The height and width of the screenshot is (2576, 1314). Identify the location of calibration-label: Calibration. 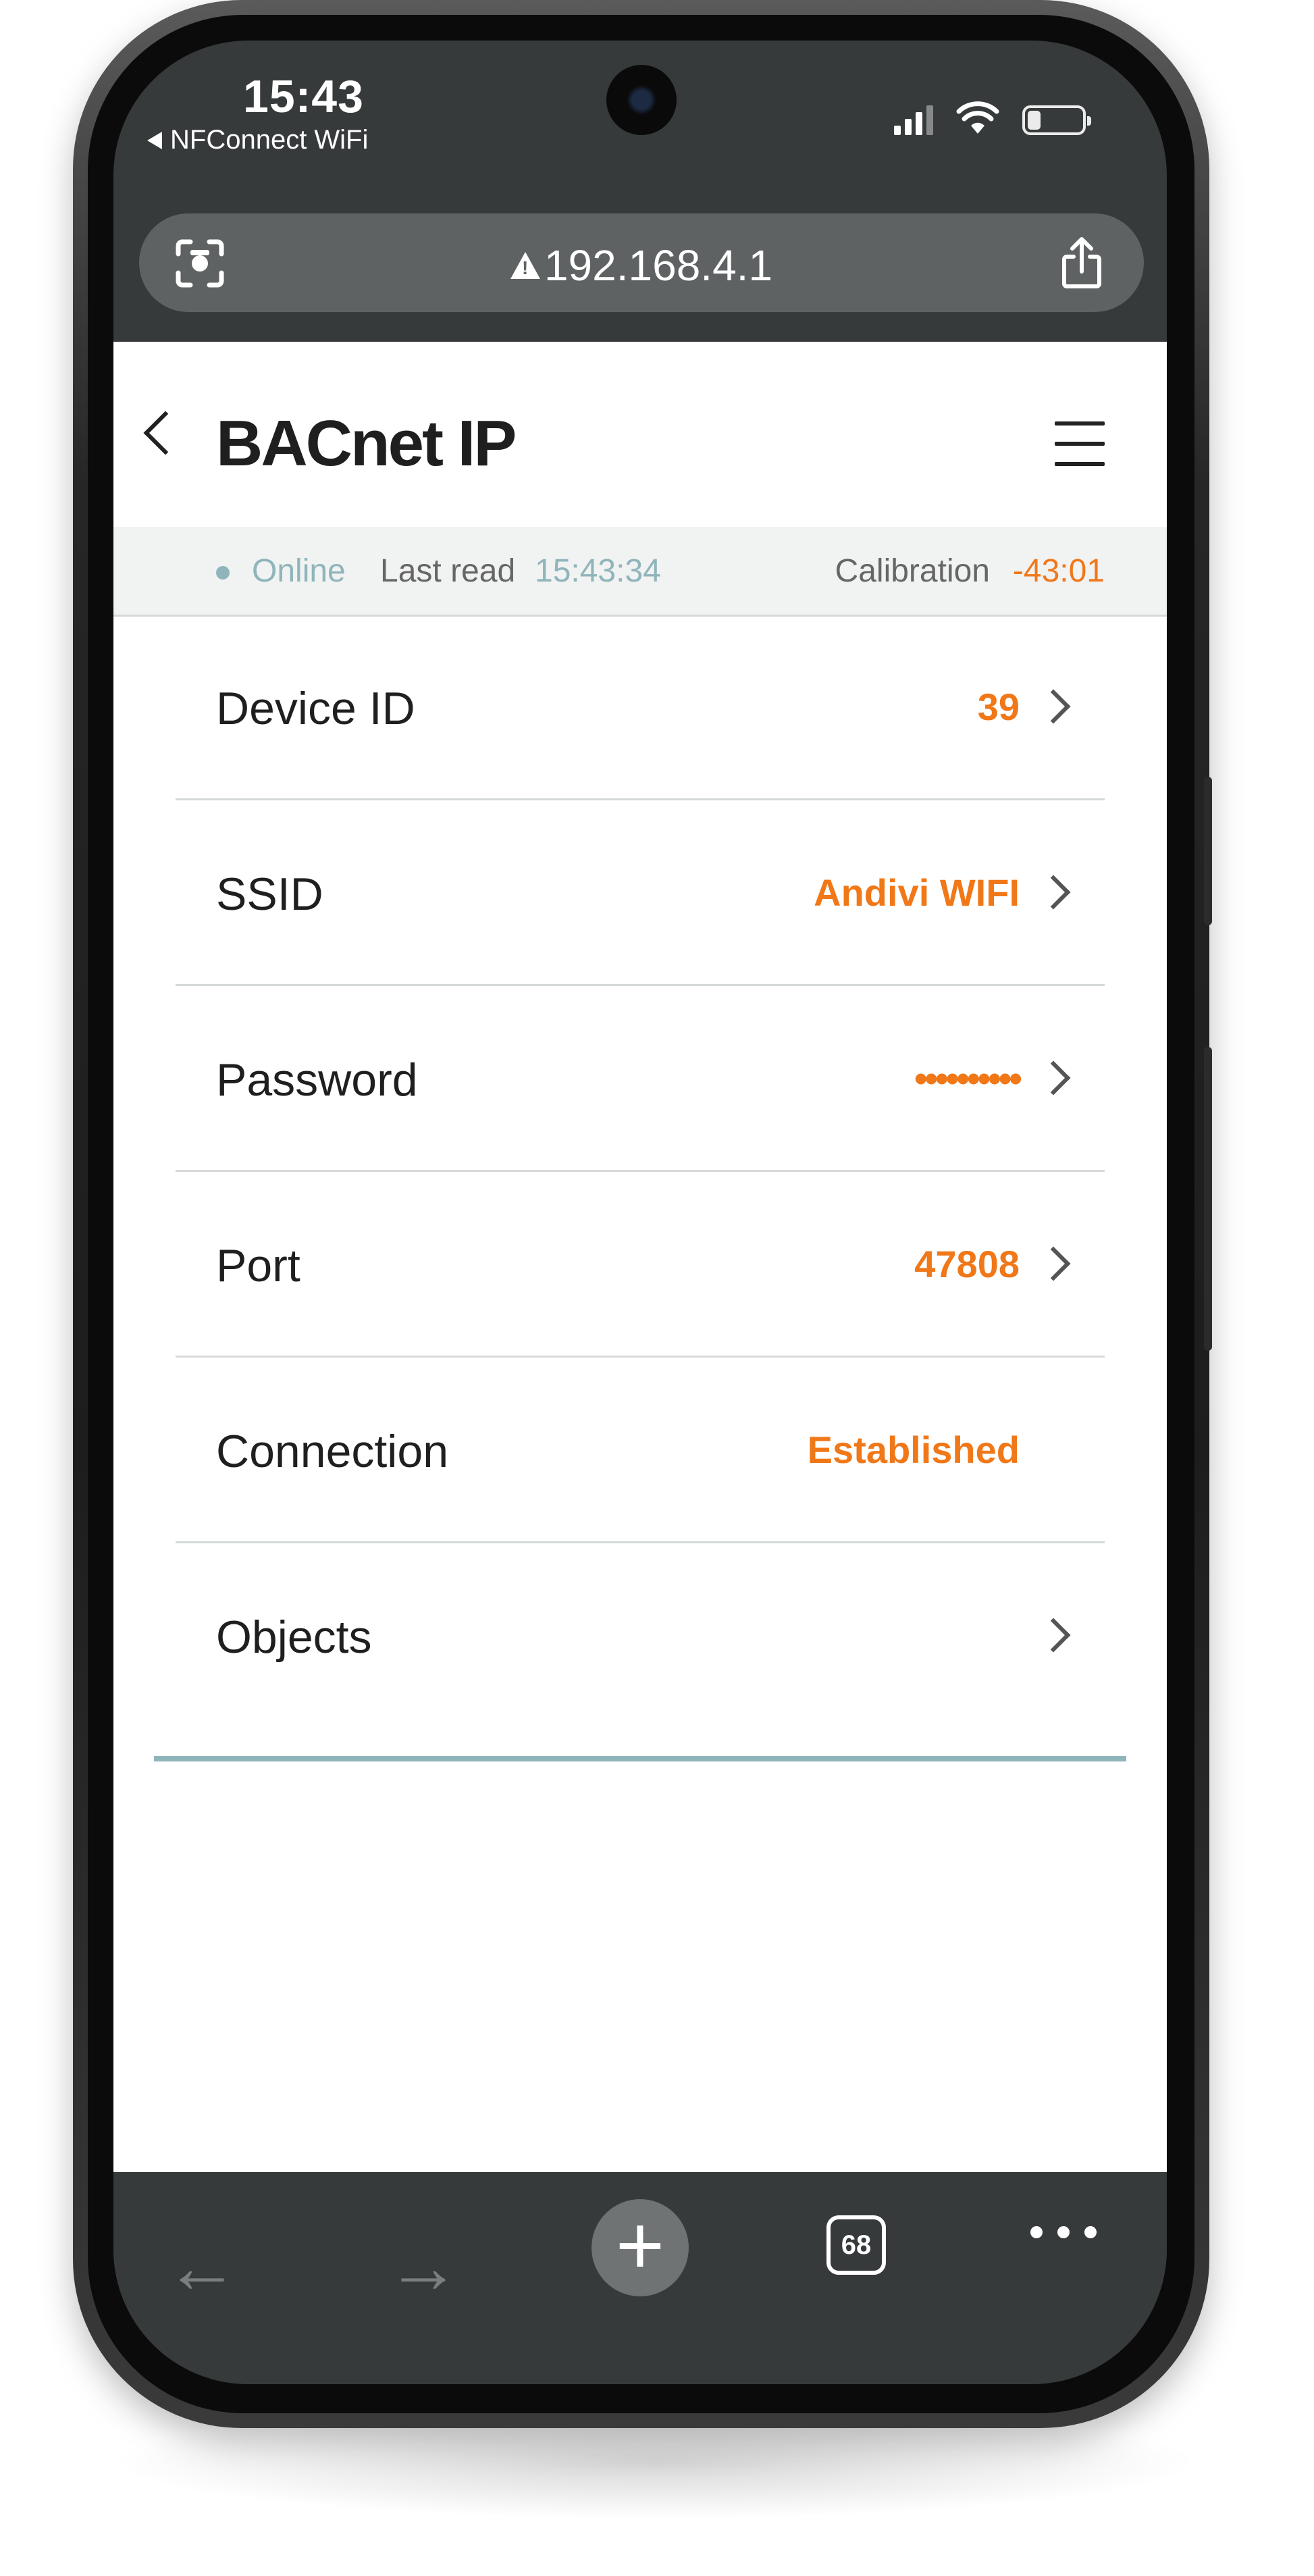
(912, 571).